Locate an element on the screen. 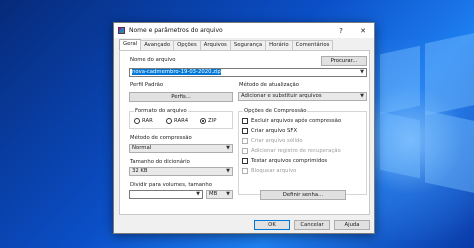 This screenshot has height=248, width=474. recovery-record-checkbox: Adicionar registro de recuperação is located at coordinates (291, 151).